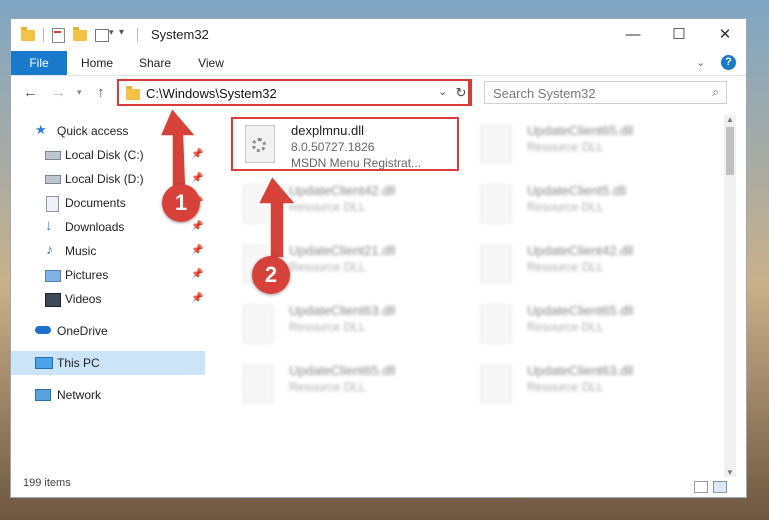 The width and height of the screenshot is (769, 520). Describe the element at coordinates (181, 203) in the screenshot. I see `callout-step-1: 1` at that location.